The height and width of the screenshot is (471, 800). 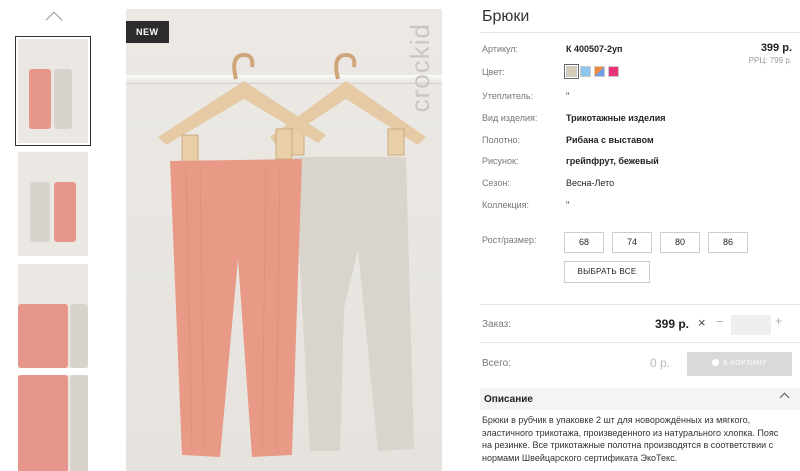 What do you see at coordinates (751, 325) in the screenshot?
I see `quantity-input` at bounding box center [751, 325].